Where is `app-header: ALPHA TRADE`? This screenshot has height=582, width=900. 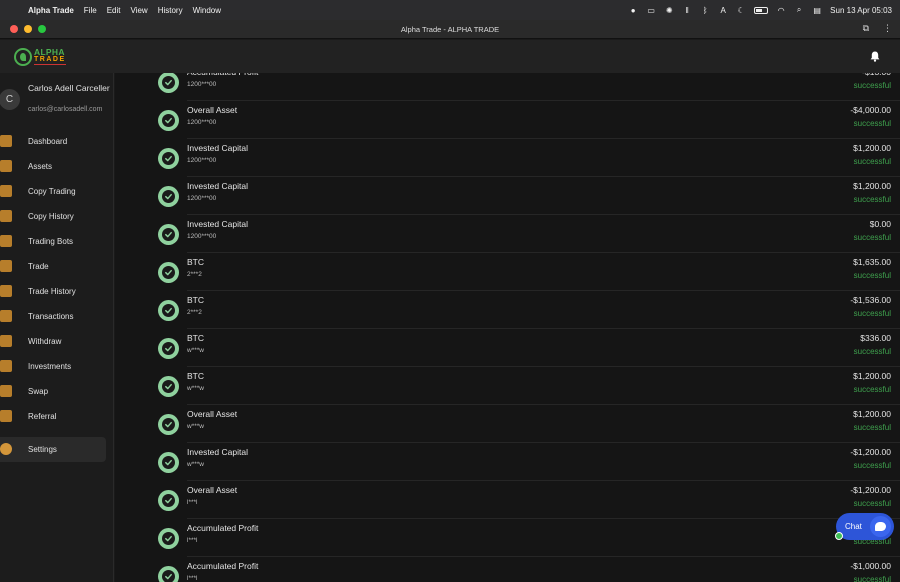 app-header: ALPHA TRADE is located at coordinates (450, 56).